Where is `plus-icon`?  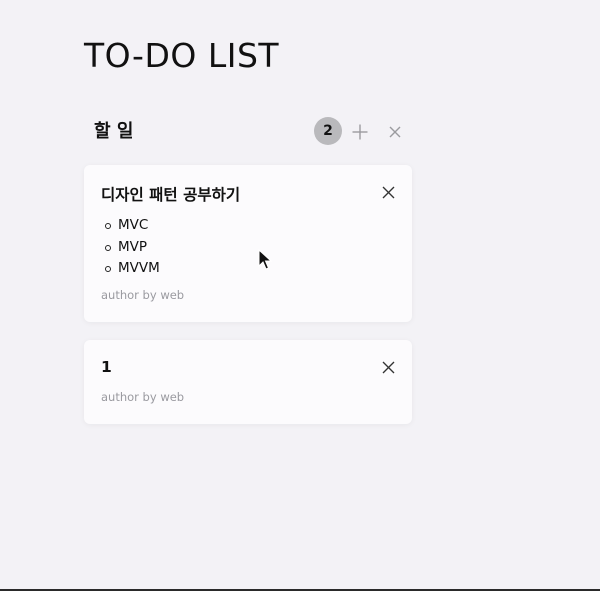 plus-icon is located at coordinates (360, 132).